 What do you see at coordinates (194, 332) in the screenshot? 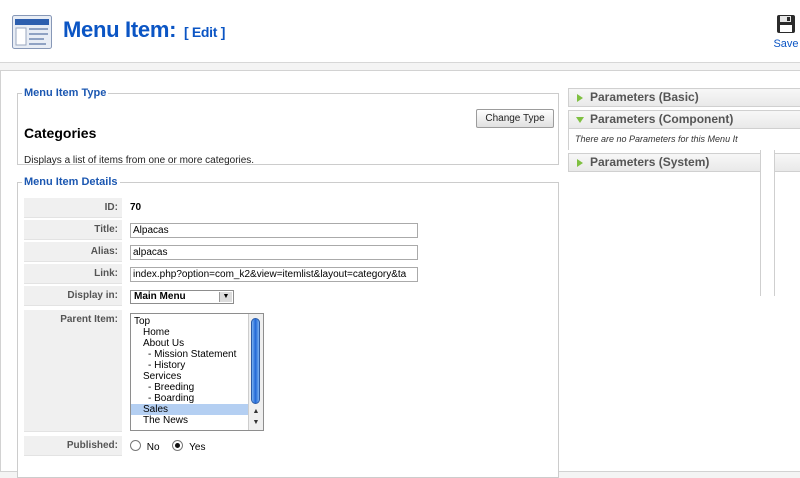
I see `list-item: Home` at bounding box center [194, 332].